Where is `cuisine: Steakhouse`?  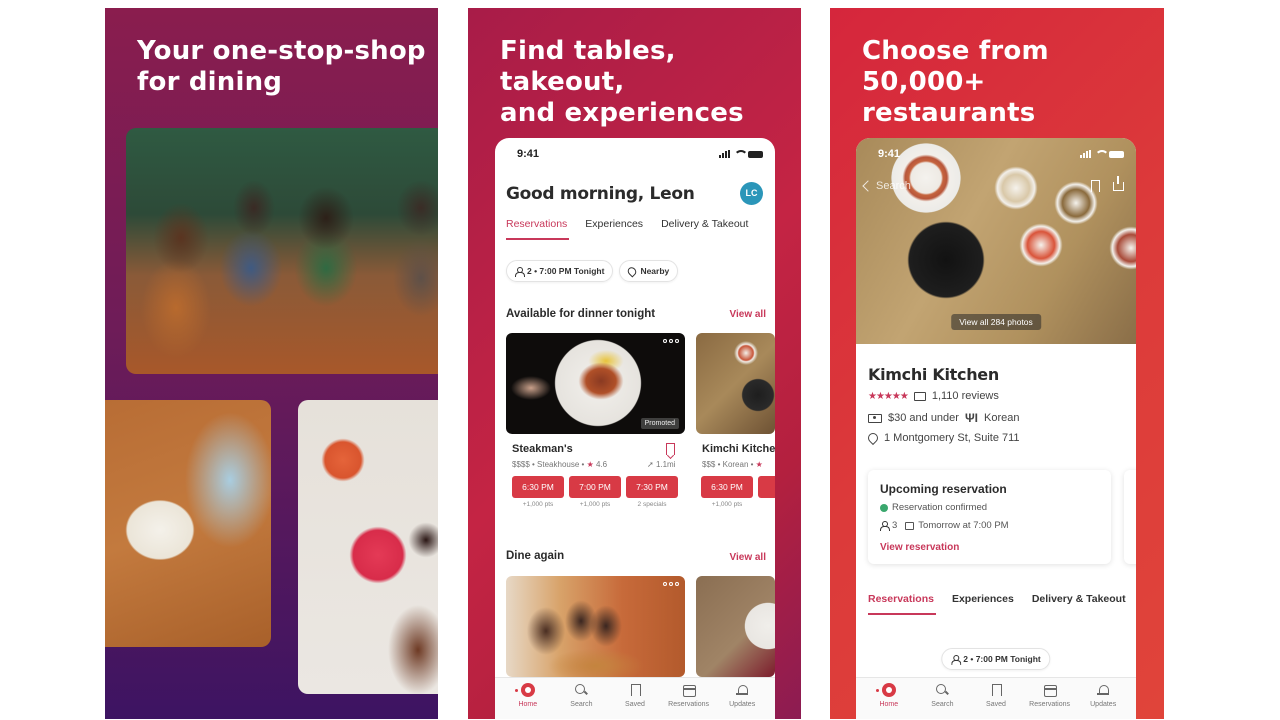 cuisine: Steakhouse is located at coordinates (558, 464).